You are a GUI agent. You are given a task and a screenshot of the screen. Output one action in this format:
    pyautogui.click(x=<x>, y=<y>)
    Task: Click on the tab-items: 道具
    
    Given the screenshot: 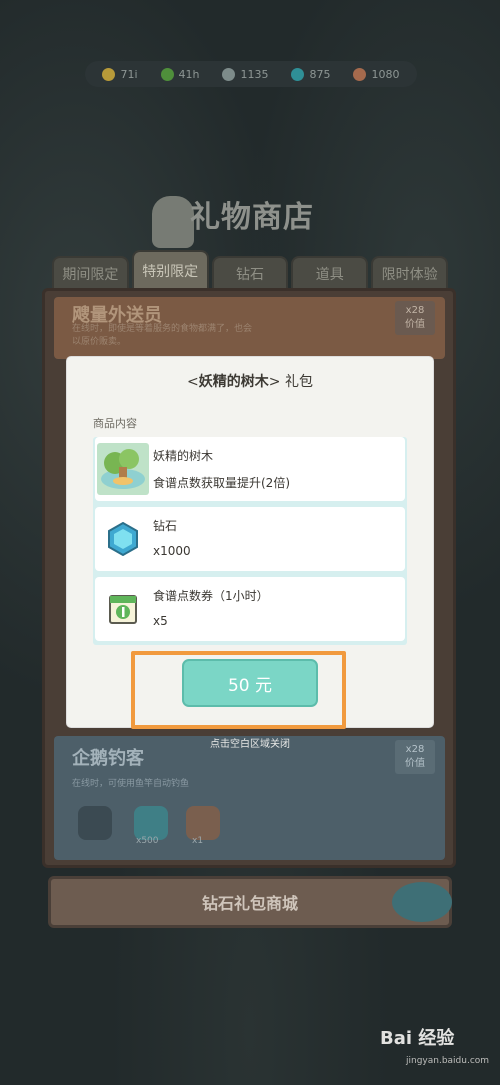 What is the action you would take?
    pyautogui.click(x=330, y=274)
    